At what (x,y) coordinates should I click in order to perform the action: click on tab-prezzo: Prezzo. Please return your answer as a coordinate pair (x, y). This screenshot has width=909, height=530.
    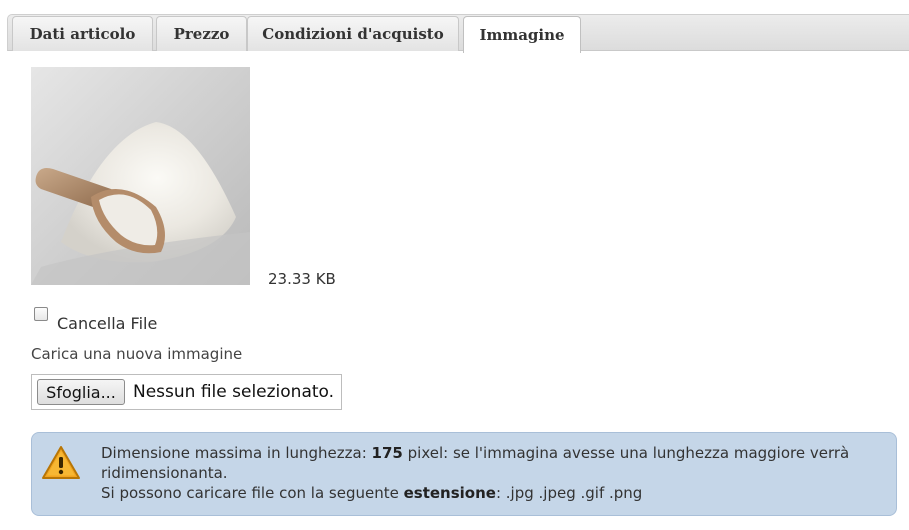
    Looking at the image, I should click on (201, 33).